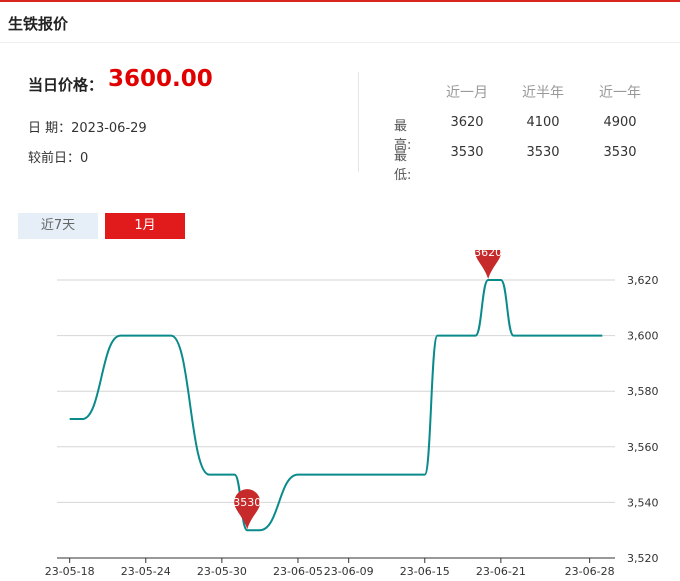 This screenshot has width=680, height=581. I want to click on x-tick-label: 23-06-05, so click(298, 571).